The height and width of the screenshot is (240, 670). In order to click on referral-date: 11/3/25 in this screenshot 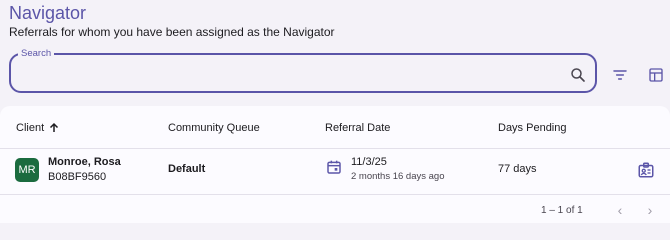, I will do `click(369, 162)`.